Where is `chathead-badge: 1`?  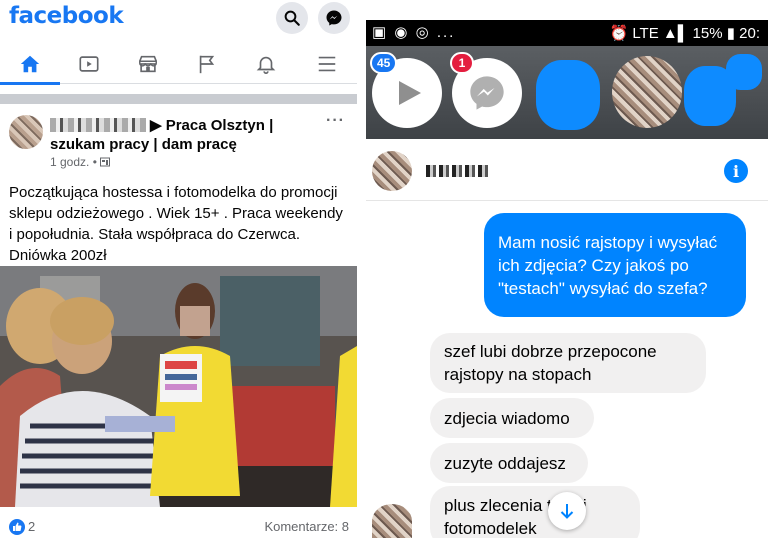
chathead-badge: 1 is located at coordinates (462, 63).